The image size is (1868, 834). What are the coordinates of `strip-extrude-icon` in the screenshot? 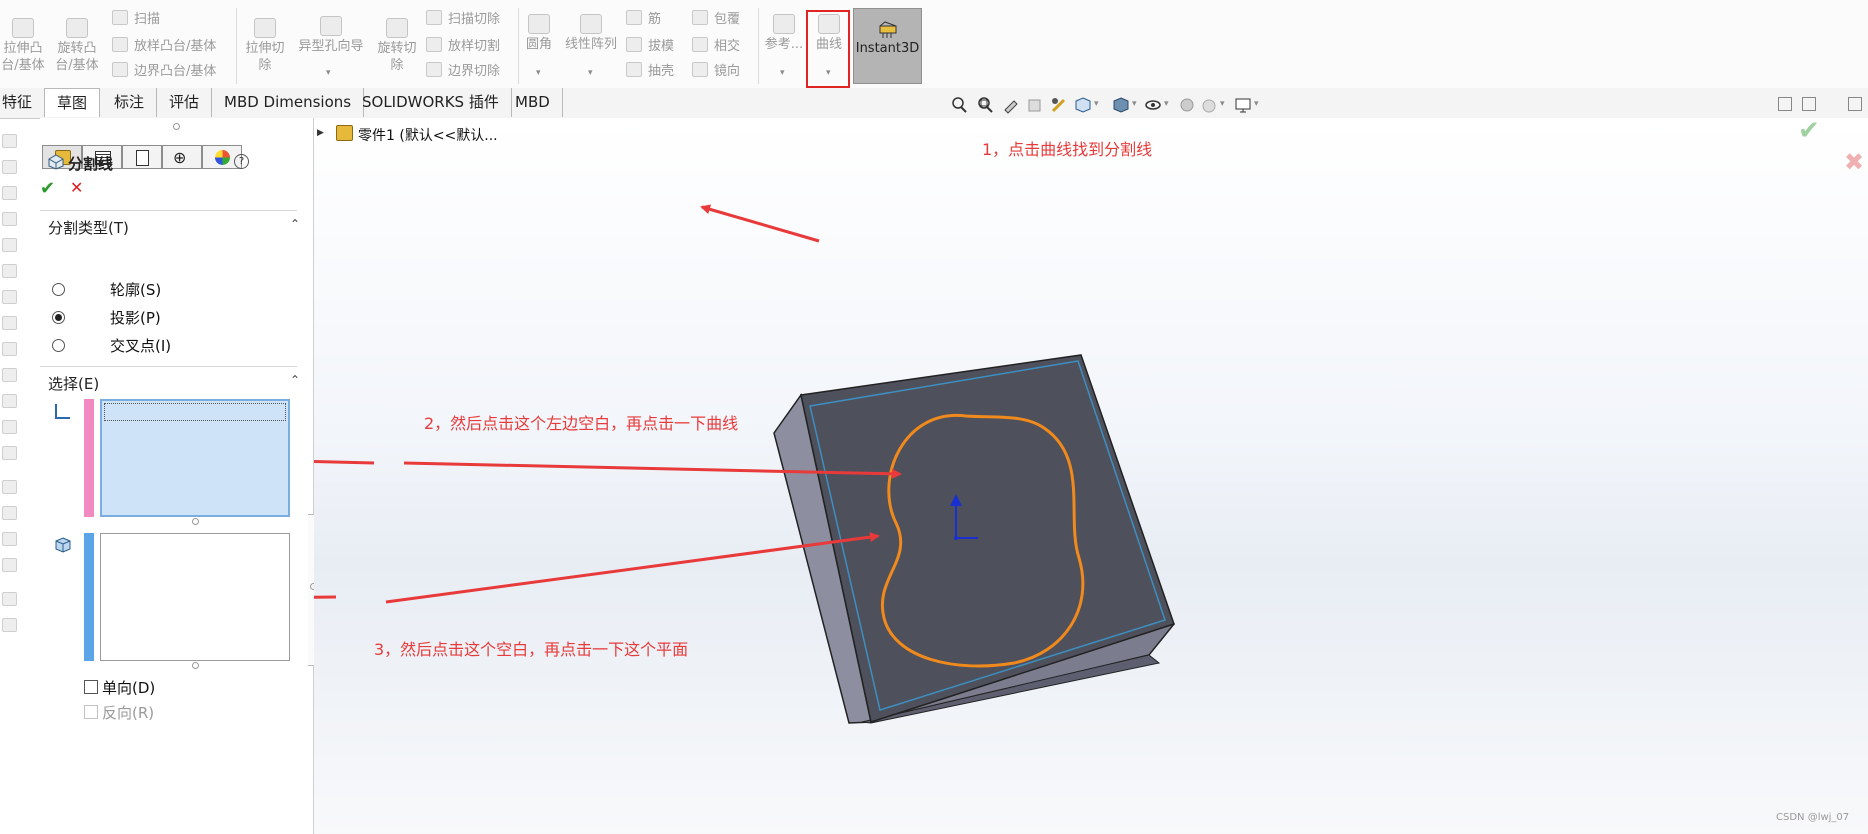 It's located at (9, 141).